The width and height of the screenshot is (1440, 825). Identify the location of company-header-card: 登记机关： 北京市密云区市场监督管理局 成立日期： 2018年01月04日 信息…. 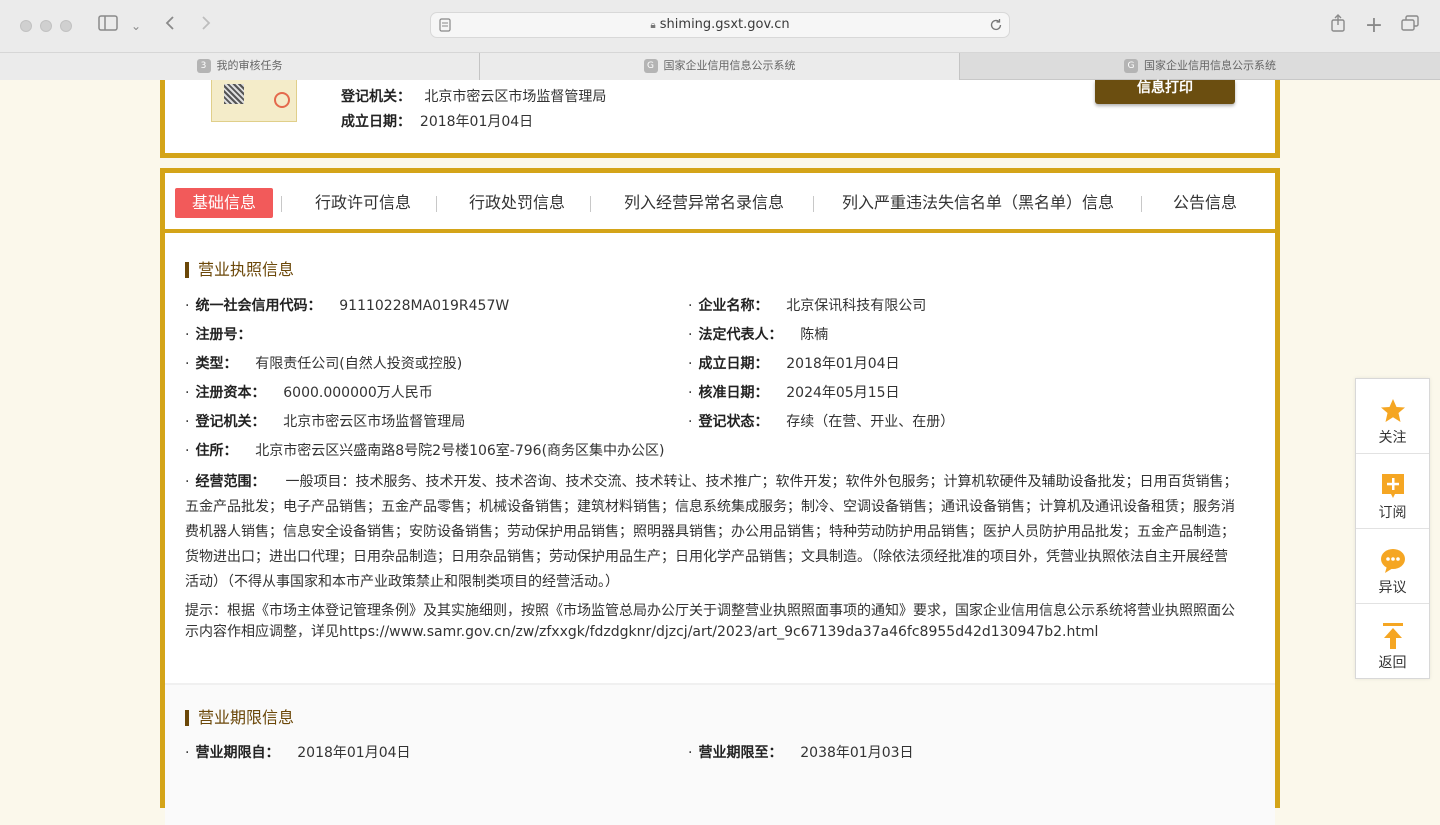
(720, 119).